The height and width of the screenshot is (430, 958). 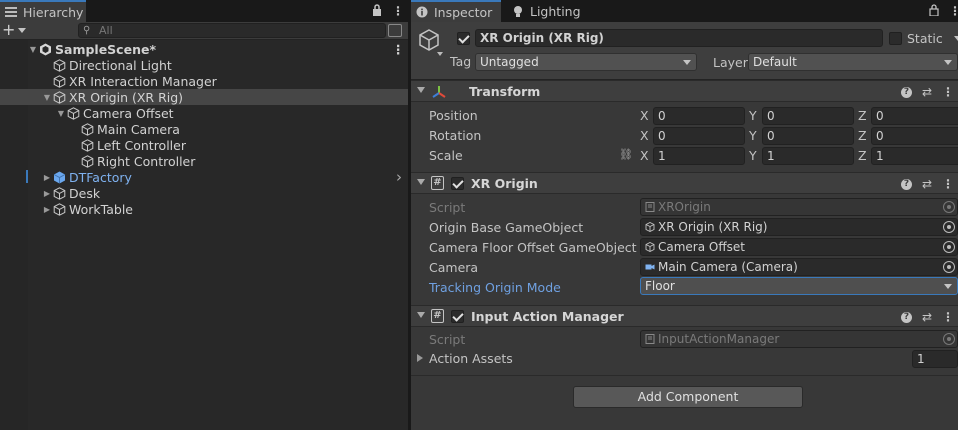 I want to click on search-filter-icon, so click(x=395, y=30).